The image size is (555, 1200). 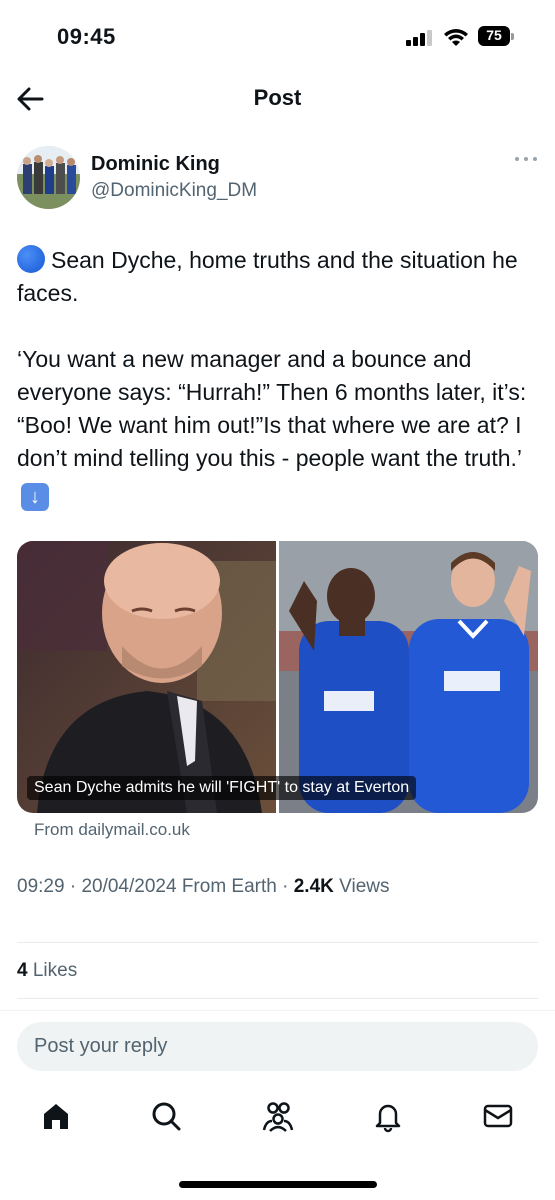 I want to click on tab-notifications, so click(x=388, y=1116).